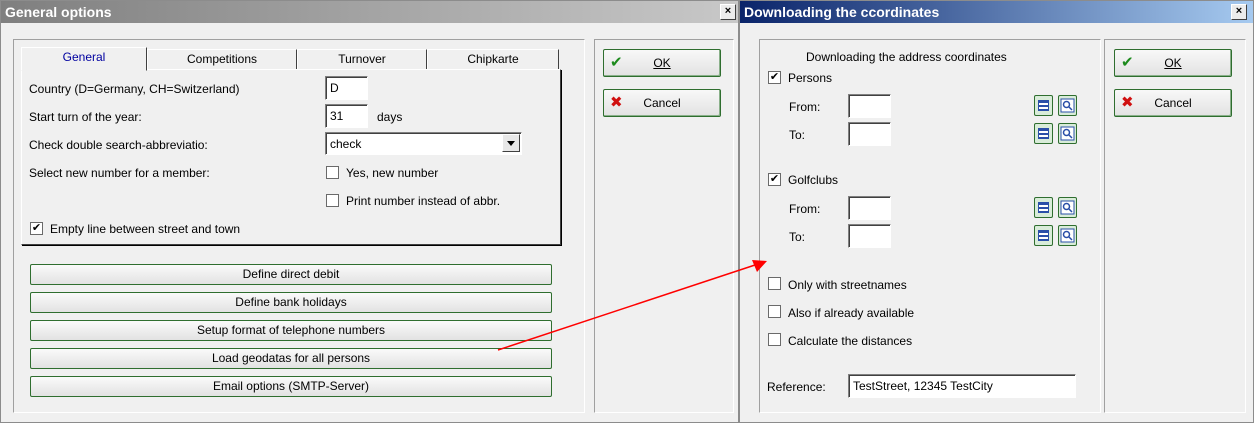  What do you see at coordinates (869, 208) in the screenshot?
I see `golfclubs-from-input` at bounding box center [869, 208].